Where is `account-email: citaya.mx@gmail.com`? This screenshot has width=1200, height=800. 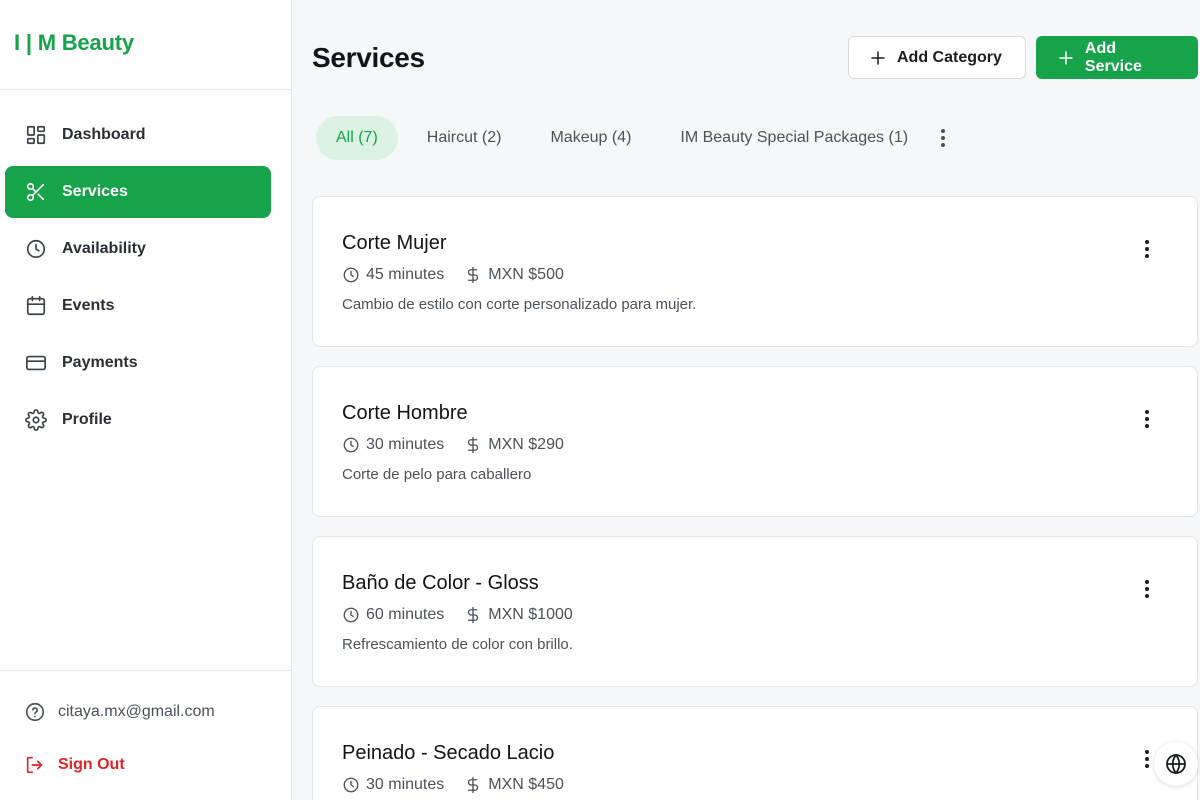 account-email: citaya.mx@gmail.com is located at coordinates (119, 712).